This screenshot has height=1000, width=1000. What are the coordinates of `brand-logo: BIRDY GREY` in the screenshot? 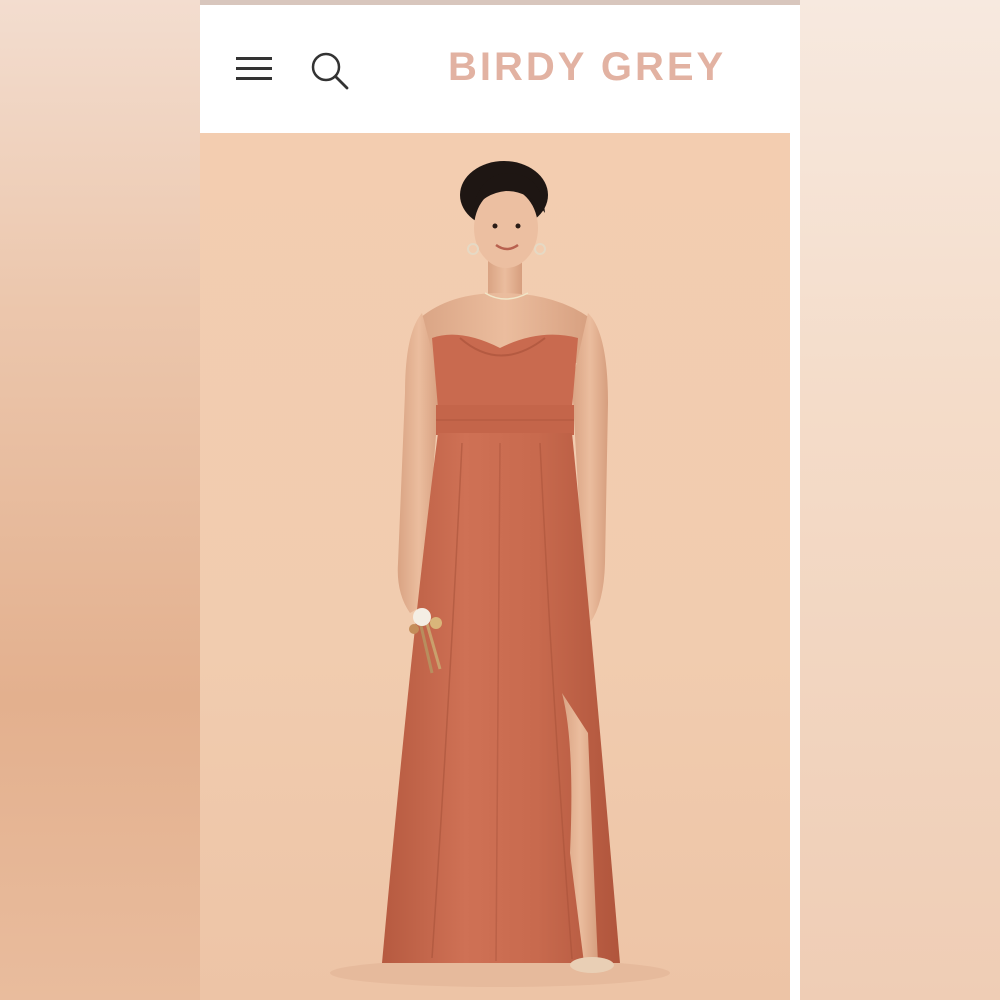 It's located at (587, 67).